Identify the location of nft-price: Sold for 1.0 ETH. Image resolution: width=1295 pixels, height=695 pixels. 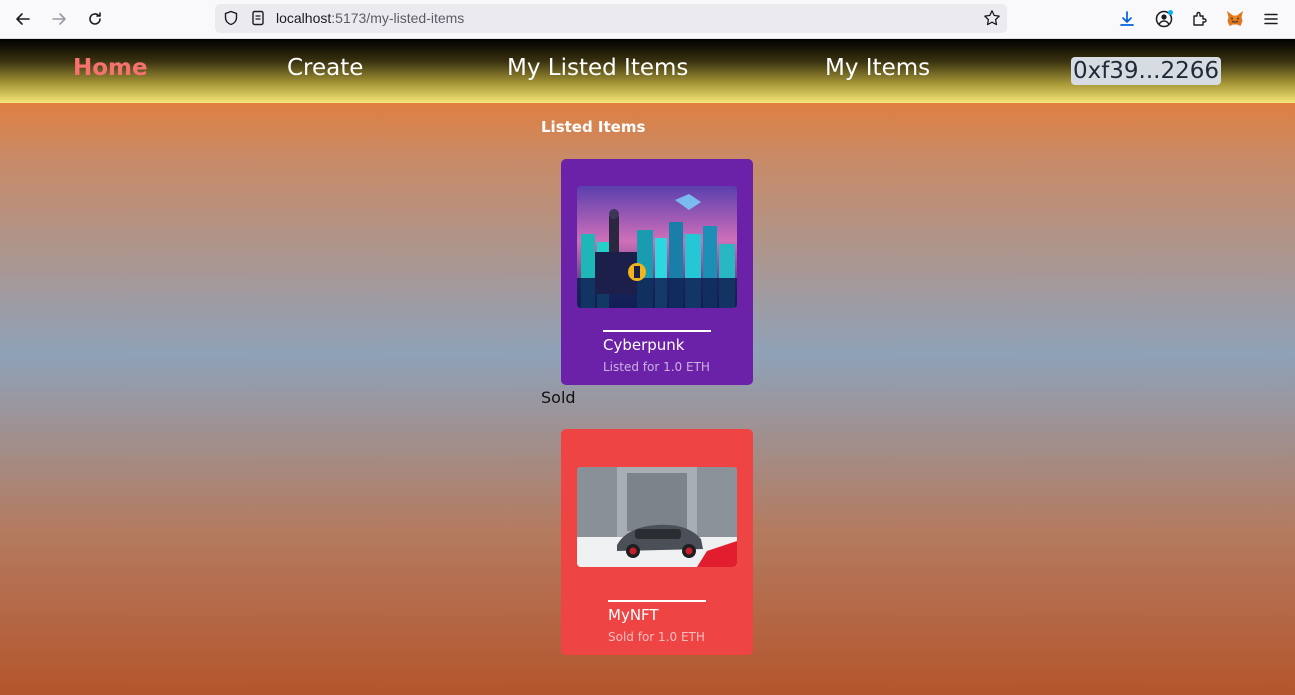
(656, 637).